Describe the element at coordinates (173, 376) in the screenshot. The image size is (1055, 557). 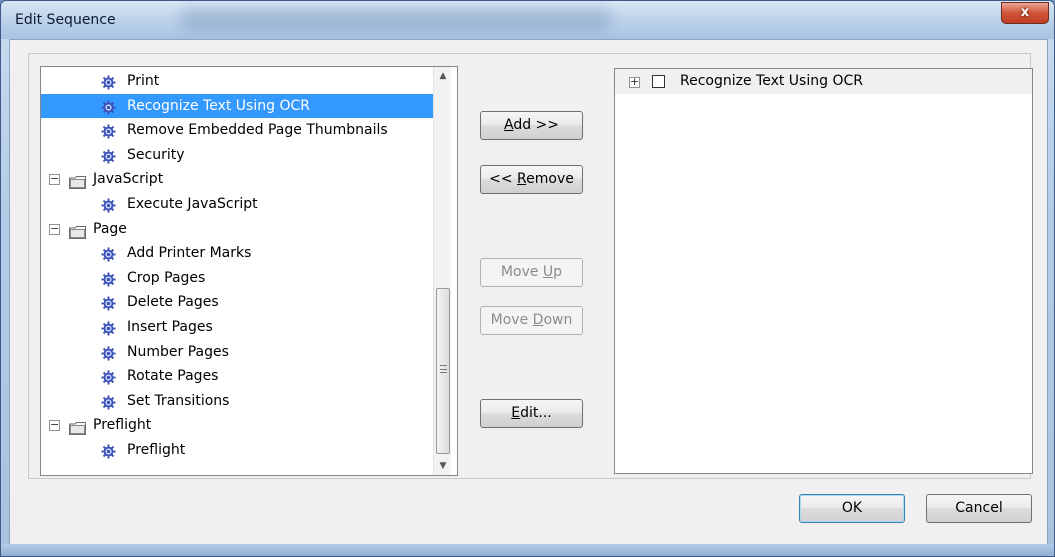
I see `tree-item-label: Rotate Pages` at that location.